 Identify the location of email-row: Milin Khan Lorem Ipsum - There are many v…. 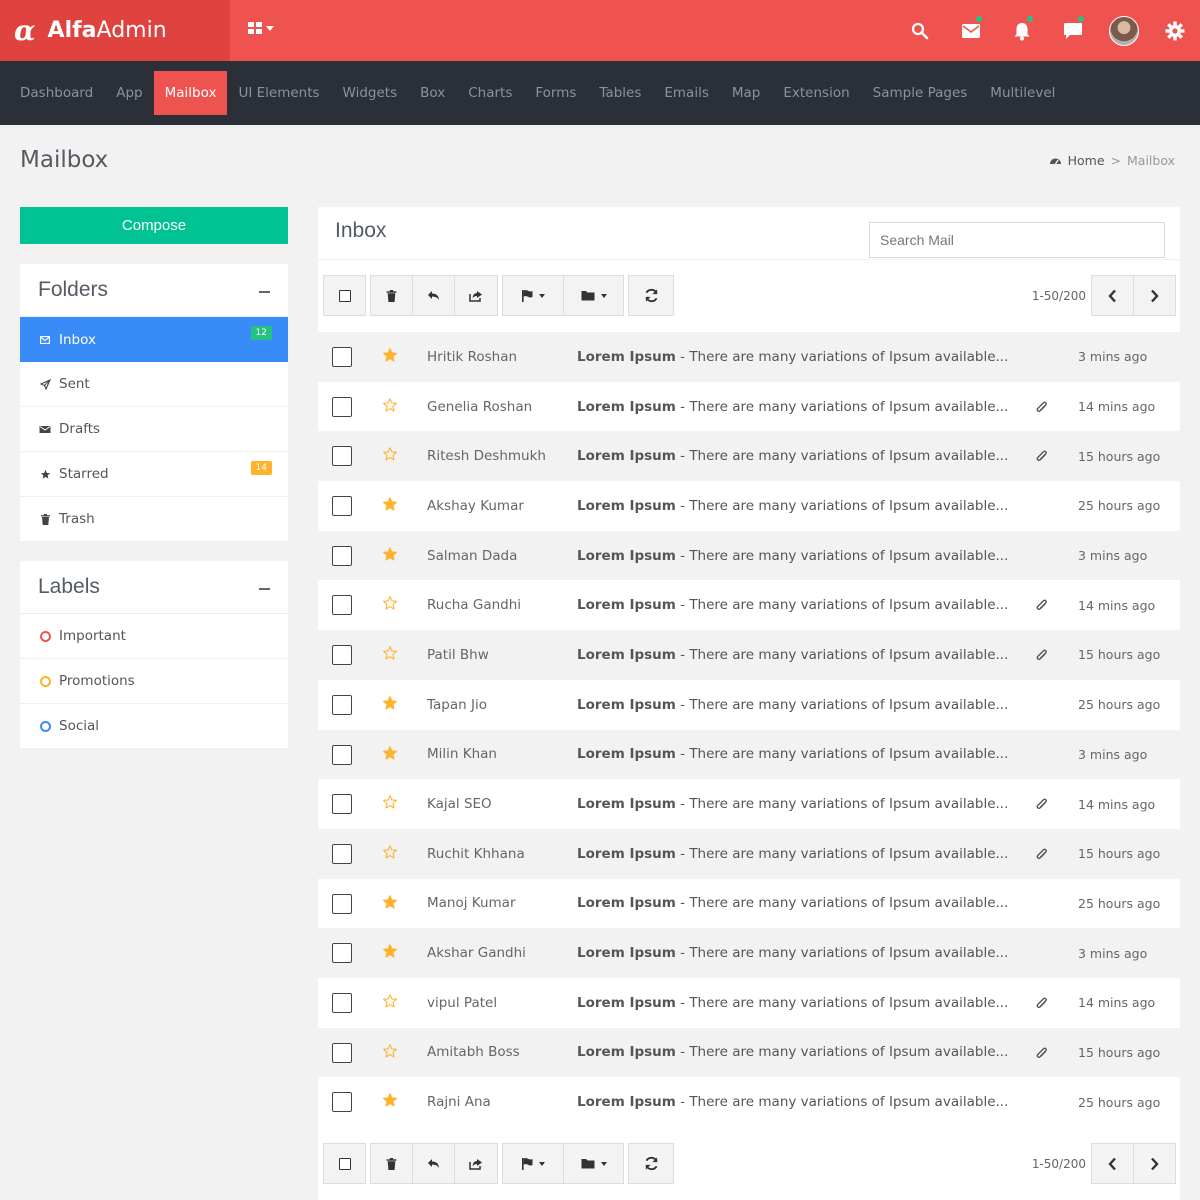
(749, 754).